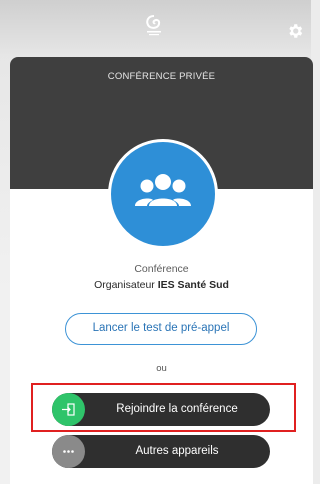 The width and height of the screenshot is (320, 484). I want to click on or-separator: ou, so click(161, 368).